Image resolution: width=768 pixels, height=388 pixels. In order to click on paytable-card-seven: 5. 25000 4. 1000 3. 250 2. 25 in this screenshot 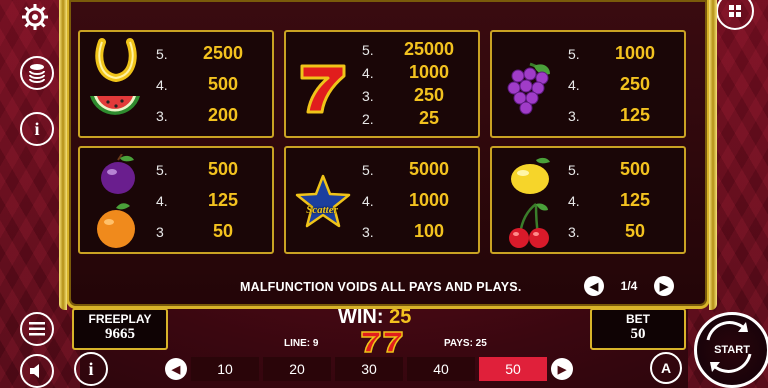, I will do `click(382, 84)`.